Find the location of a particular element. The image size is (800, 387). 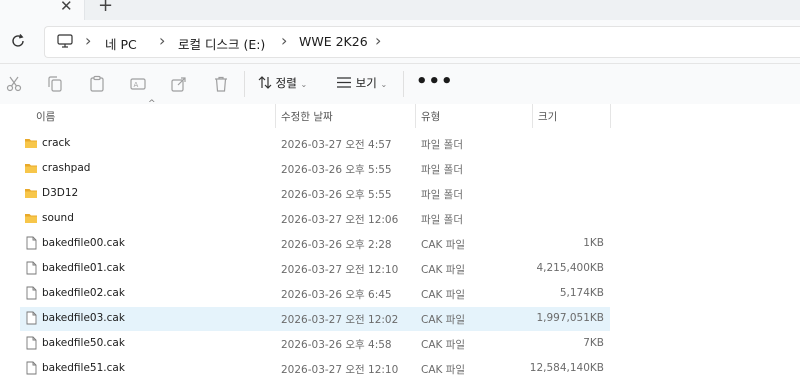

file-size: 1KB is located at coordinates (593, 243).